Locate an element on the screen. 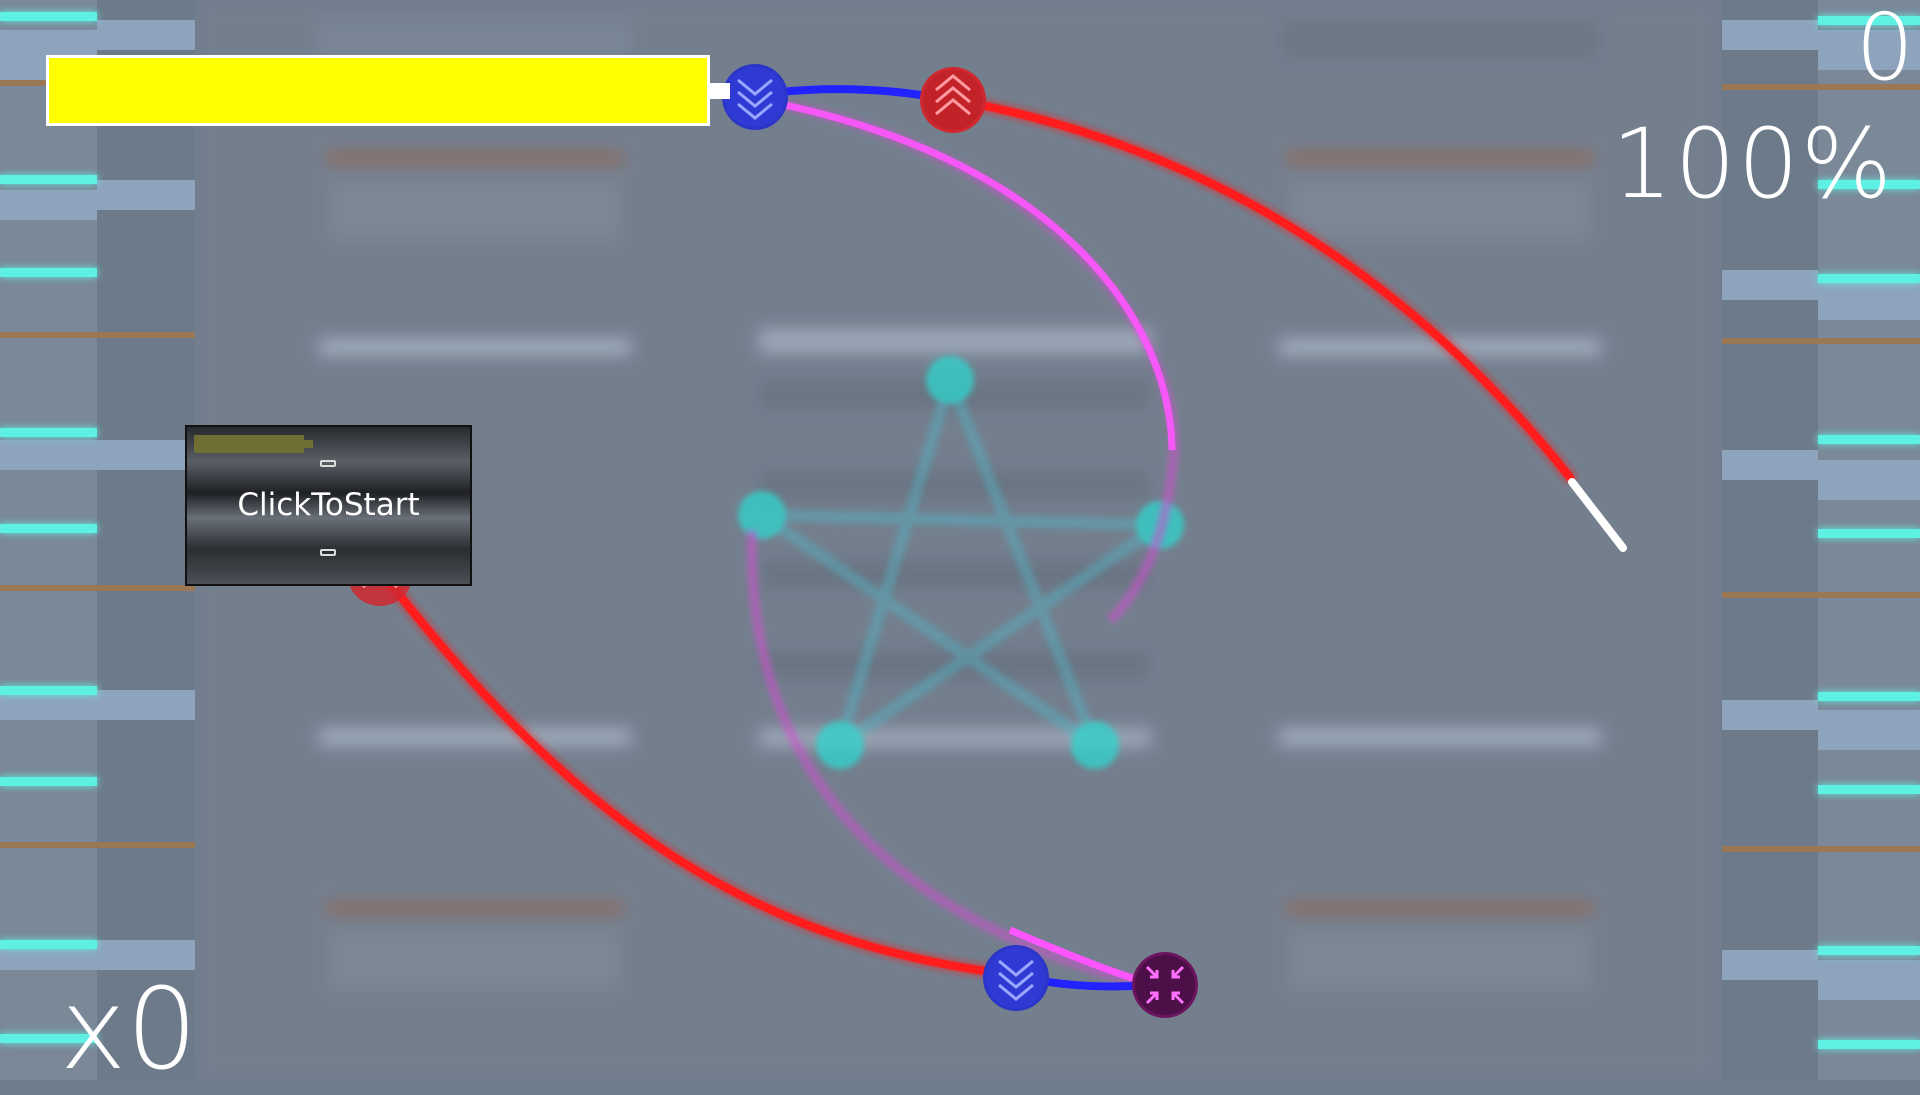 The width and height of the screenshot is (1920, 1095). note-down-arrow is located at coordinates (755, 97).